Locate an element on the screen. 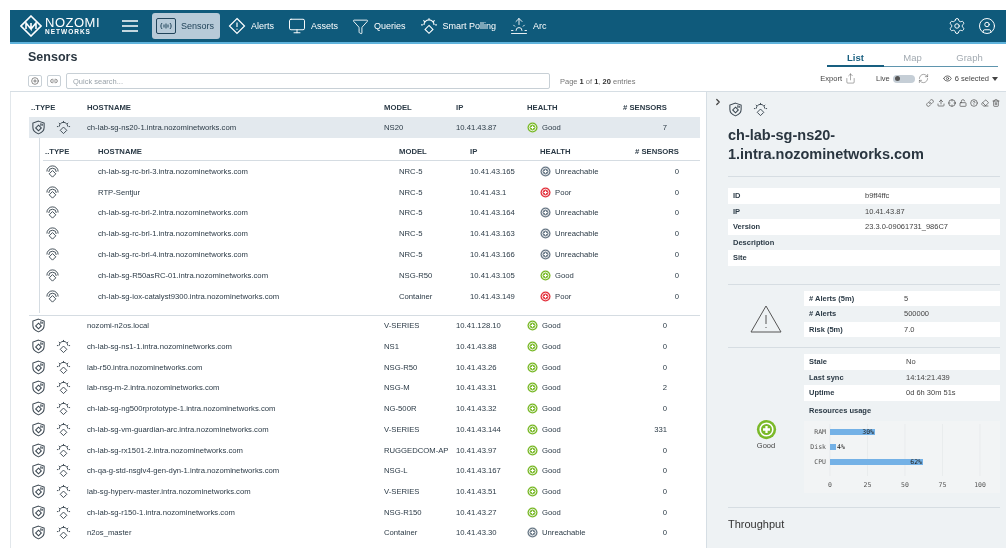 The image size is (1006, 548). link-button is located at coordinates (54, 81).